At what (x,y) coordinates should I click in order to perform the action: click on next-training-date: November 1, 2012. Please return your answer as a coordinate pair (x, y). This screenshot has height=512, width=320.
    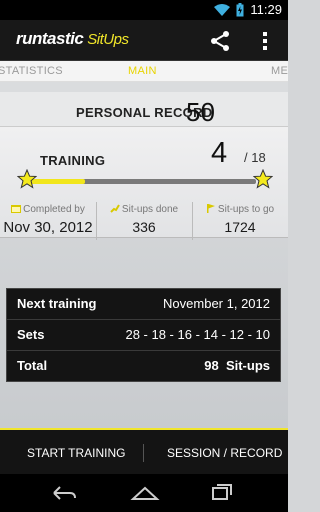
    Looking at the image, I should click on (216, 303).